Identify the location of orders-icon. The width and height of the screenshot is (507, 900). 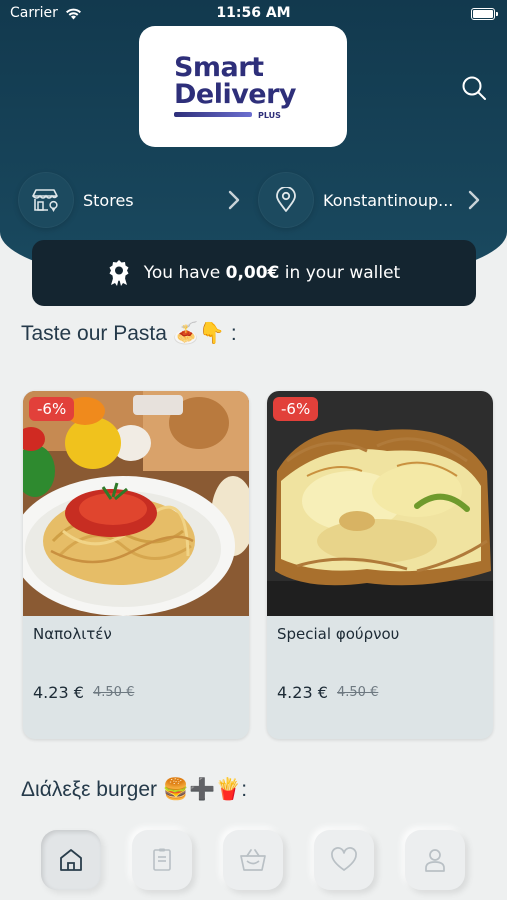
(162, 859).